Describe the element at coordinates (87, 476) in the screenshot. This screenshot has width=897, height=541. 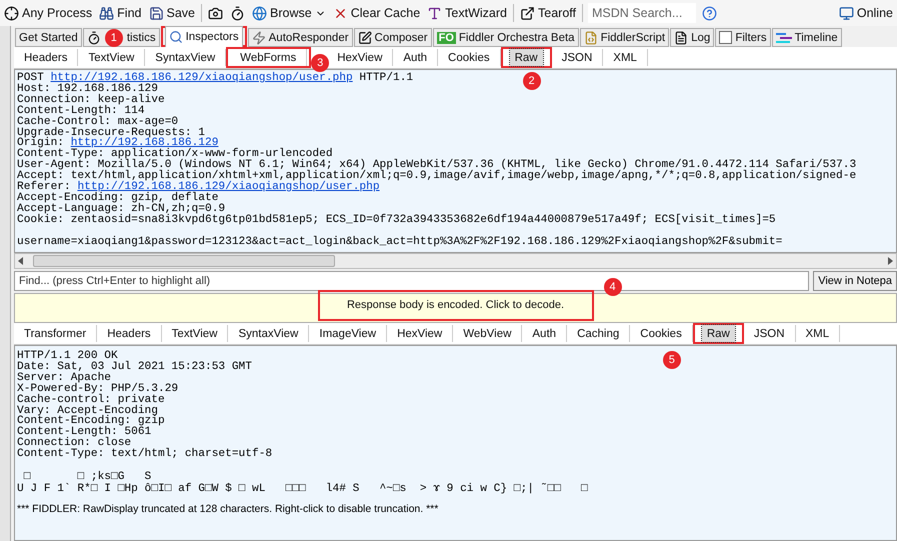
I see `binary-text: □ □ ;ks□G S` at that location.